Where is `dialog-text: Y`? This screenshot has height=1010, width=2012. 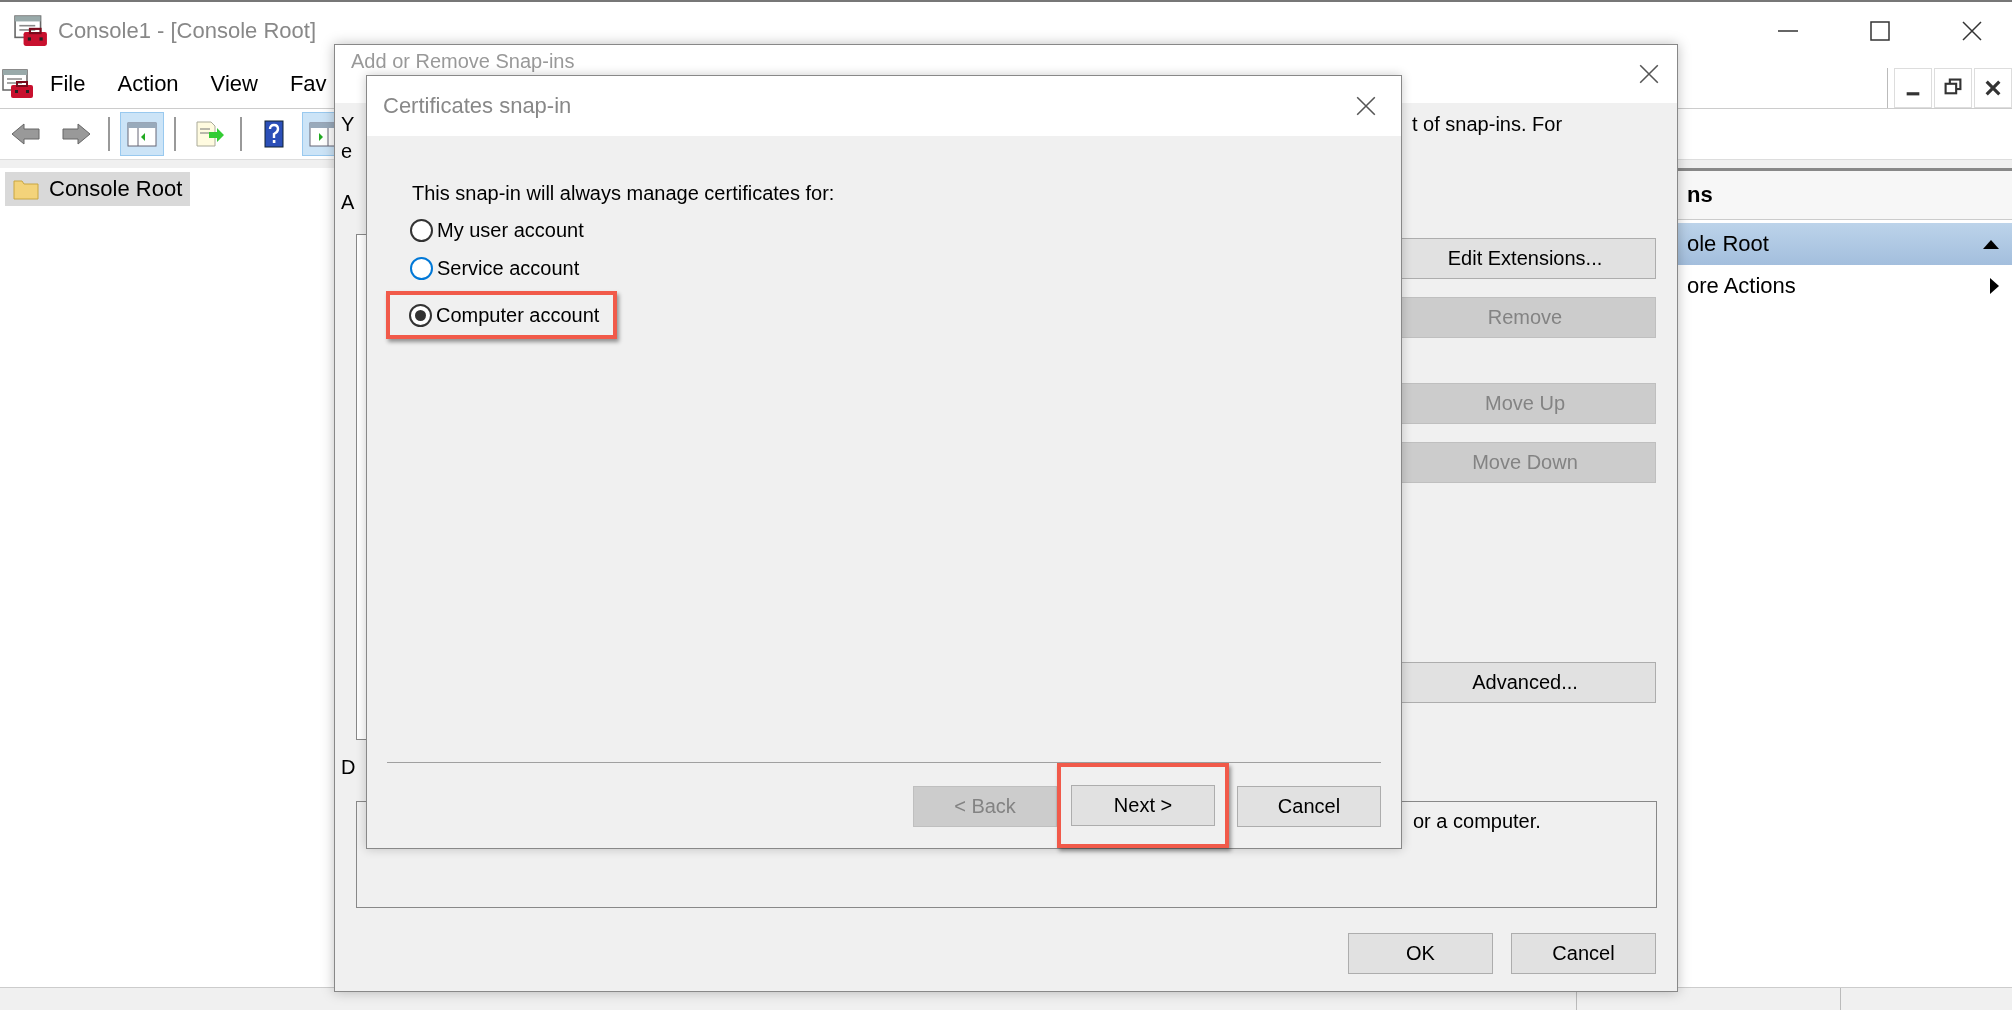 dialog-text: Y is located at coordinates (348, 124).